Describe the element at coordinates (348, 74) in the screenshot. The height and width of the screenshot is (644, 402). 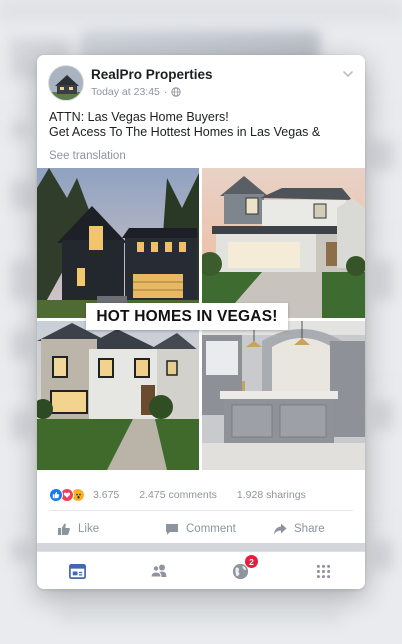
I see `chevron-down-icon` at that location.